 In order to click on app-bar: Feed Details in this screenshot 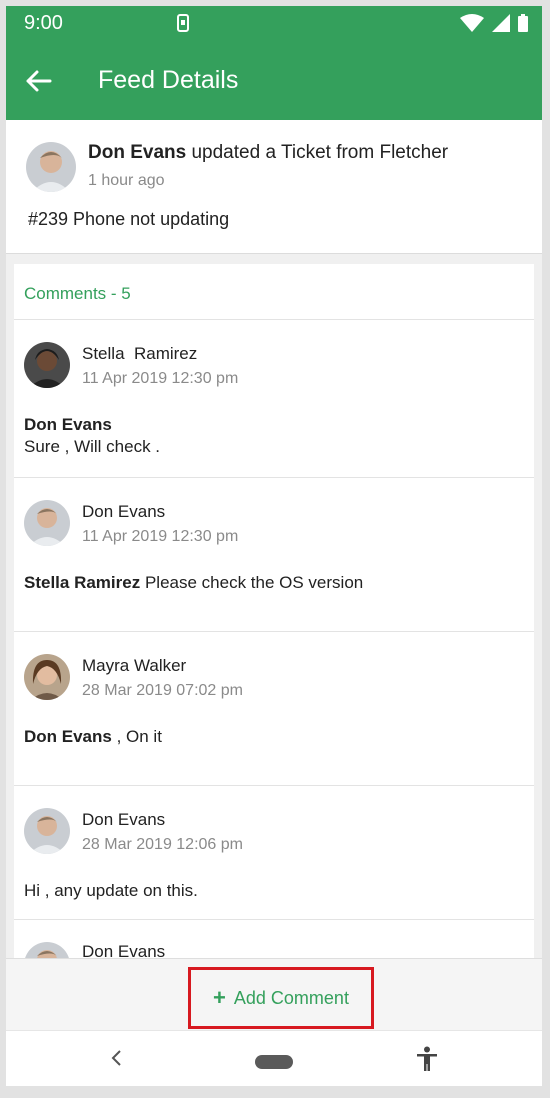, I will do `click(274, 81)`.